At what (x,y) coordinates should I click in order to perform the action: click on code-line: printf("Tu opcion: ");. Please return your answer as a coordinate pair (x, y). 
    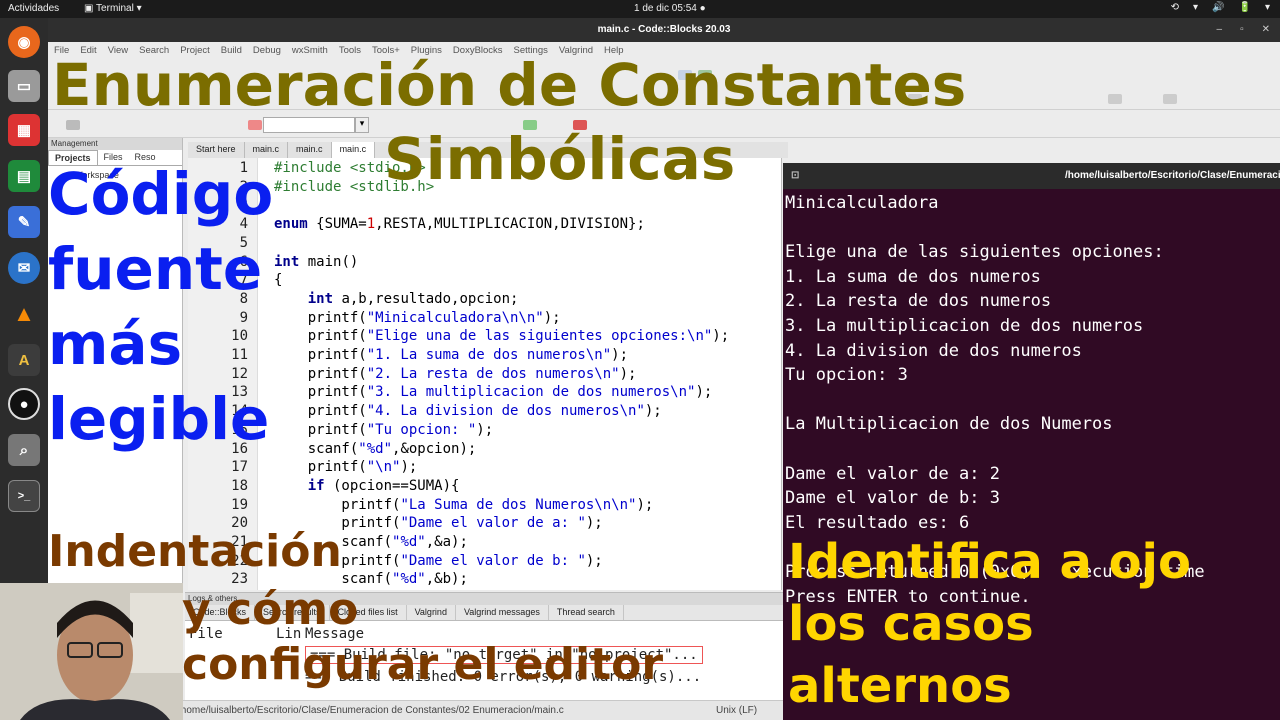
    Looking at the image, I should click on (383, 430).